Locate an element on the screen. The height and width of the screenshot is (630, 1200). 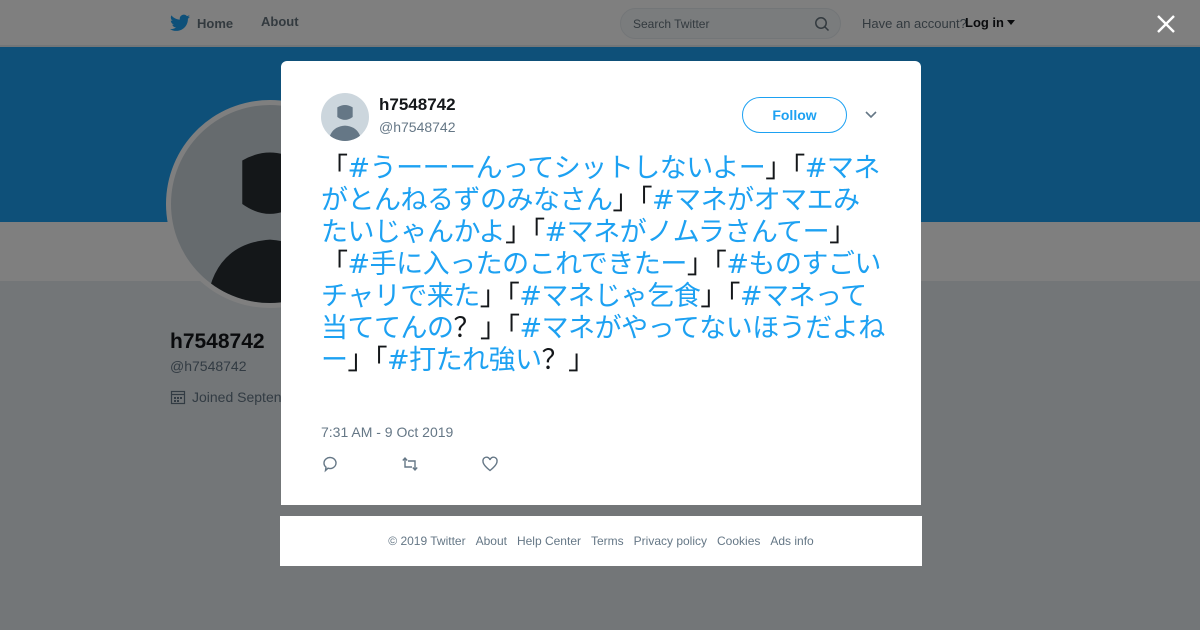
like-button is located at coordinates (492, 465).